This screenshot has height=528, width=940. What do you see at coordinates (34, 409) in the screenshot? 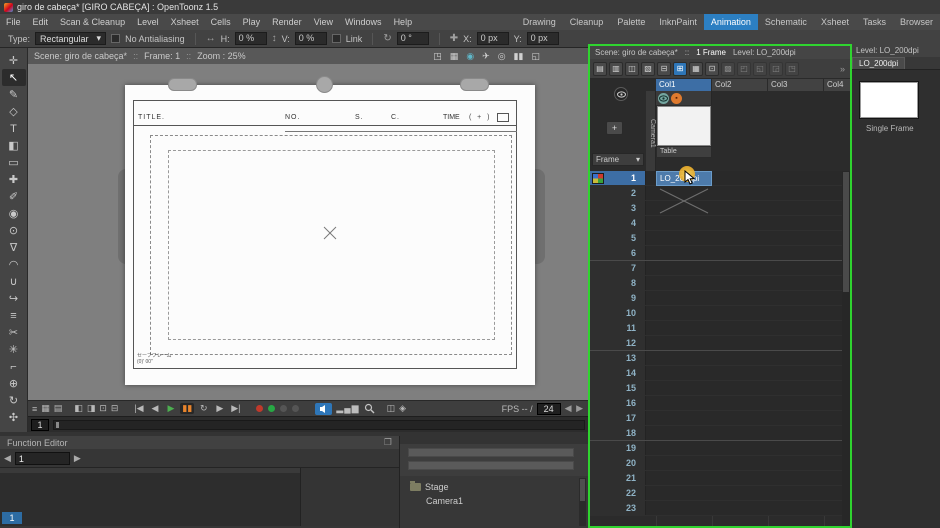
I see `console-menu-icon: ≡` at bounding box center [34, 409].